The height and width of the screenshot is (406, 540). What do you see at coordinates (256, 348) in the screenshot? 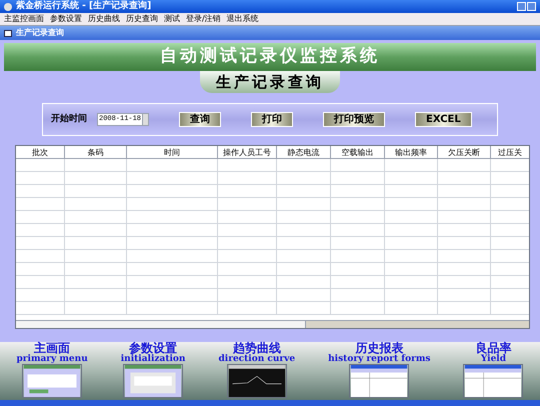
I see `nav-title: 趋势曲线` at bounding box center [256, 348].